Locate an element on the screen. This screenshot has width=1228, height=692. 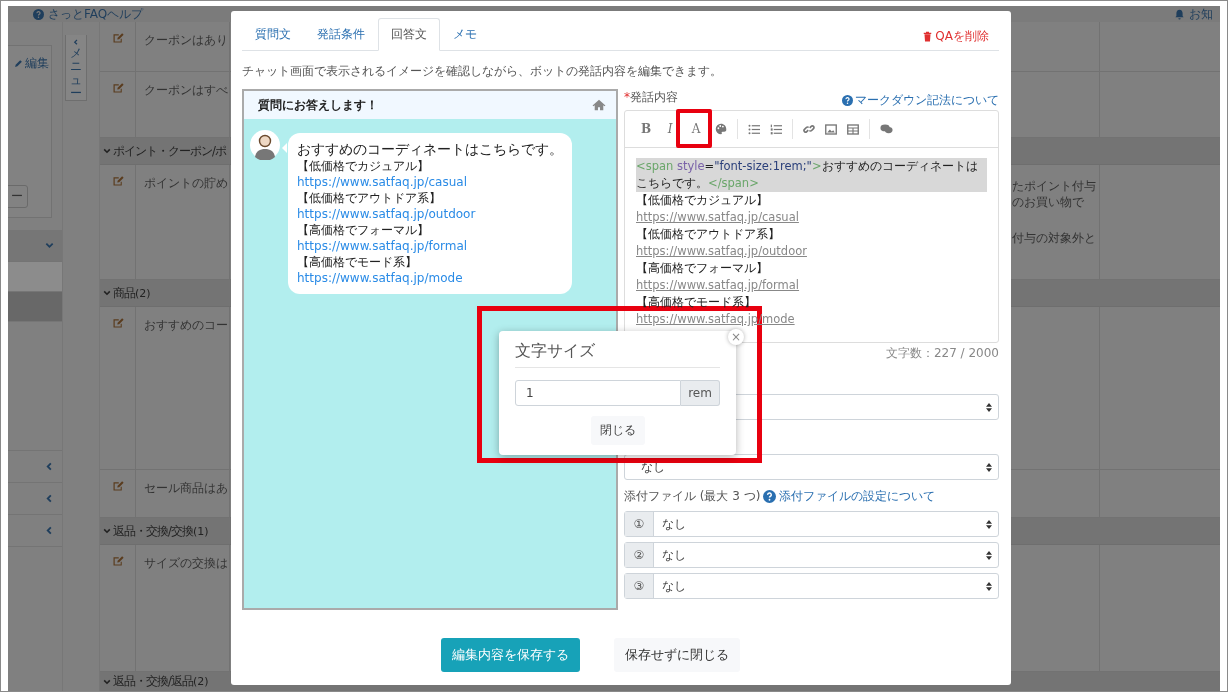
table-cell-text: のお買い物で is located at coordinates (1048, 202).